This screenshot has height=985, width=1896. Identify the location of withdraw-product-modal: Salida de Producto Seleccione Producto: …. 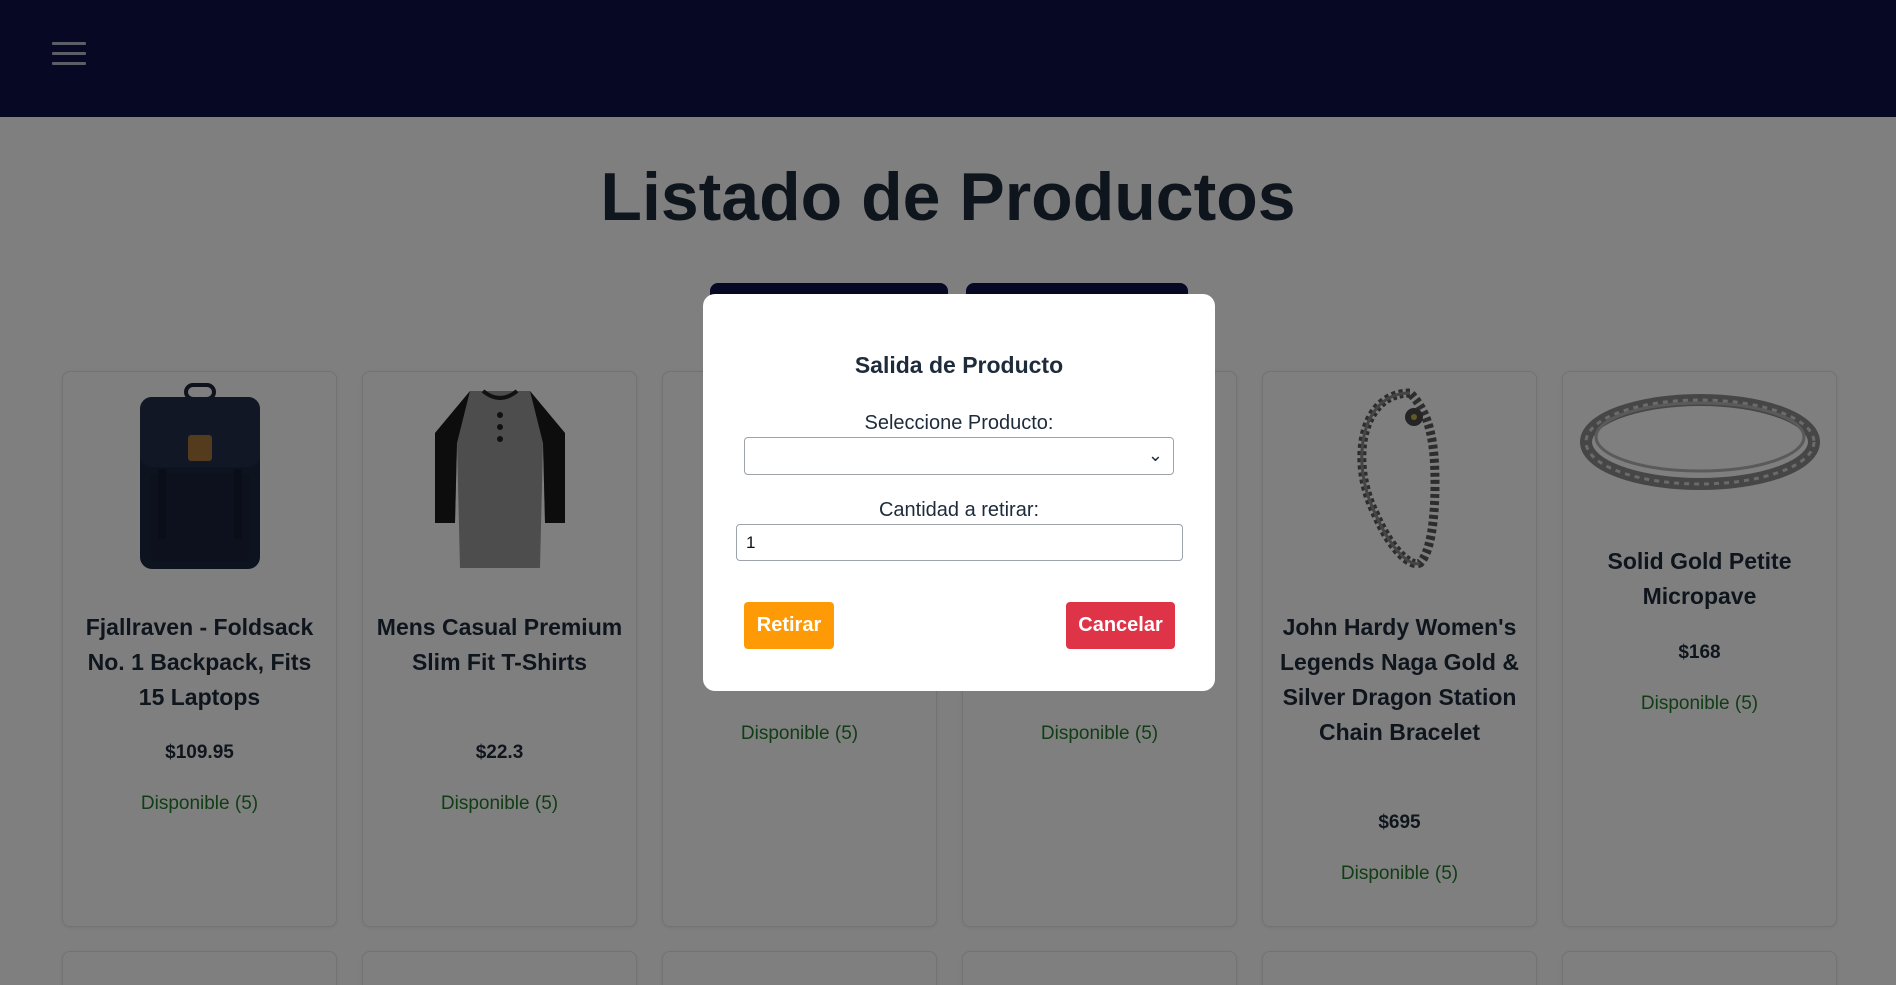
(959, 492).